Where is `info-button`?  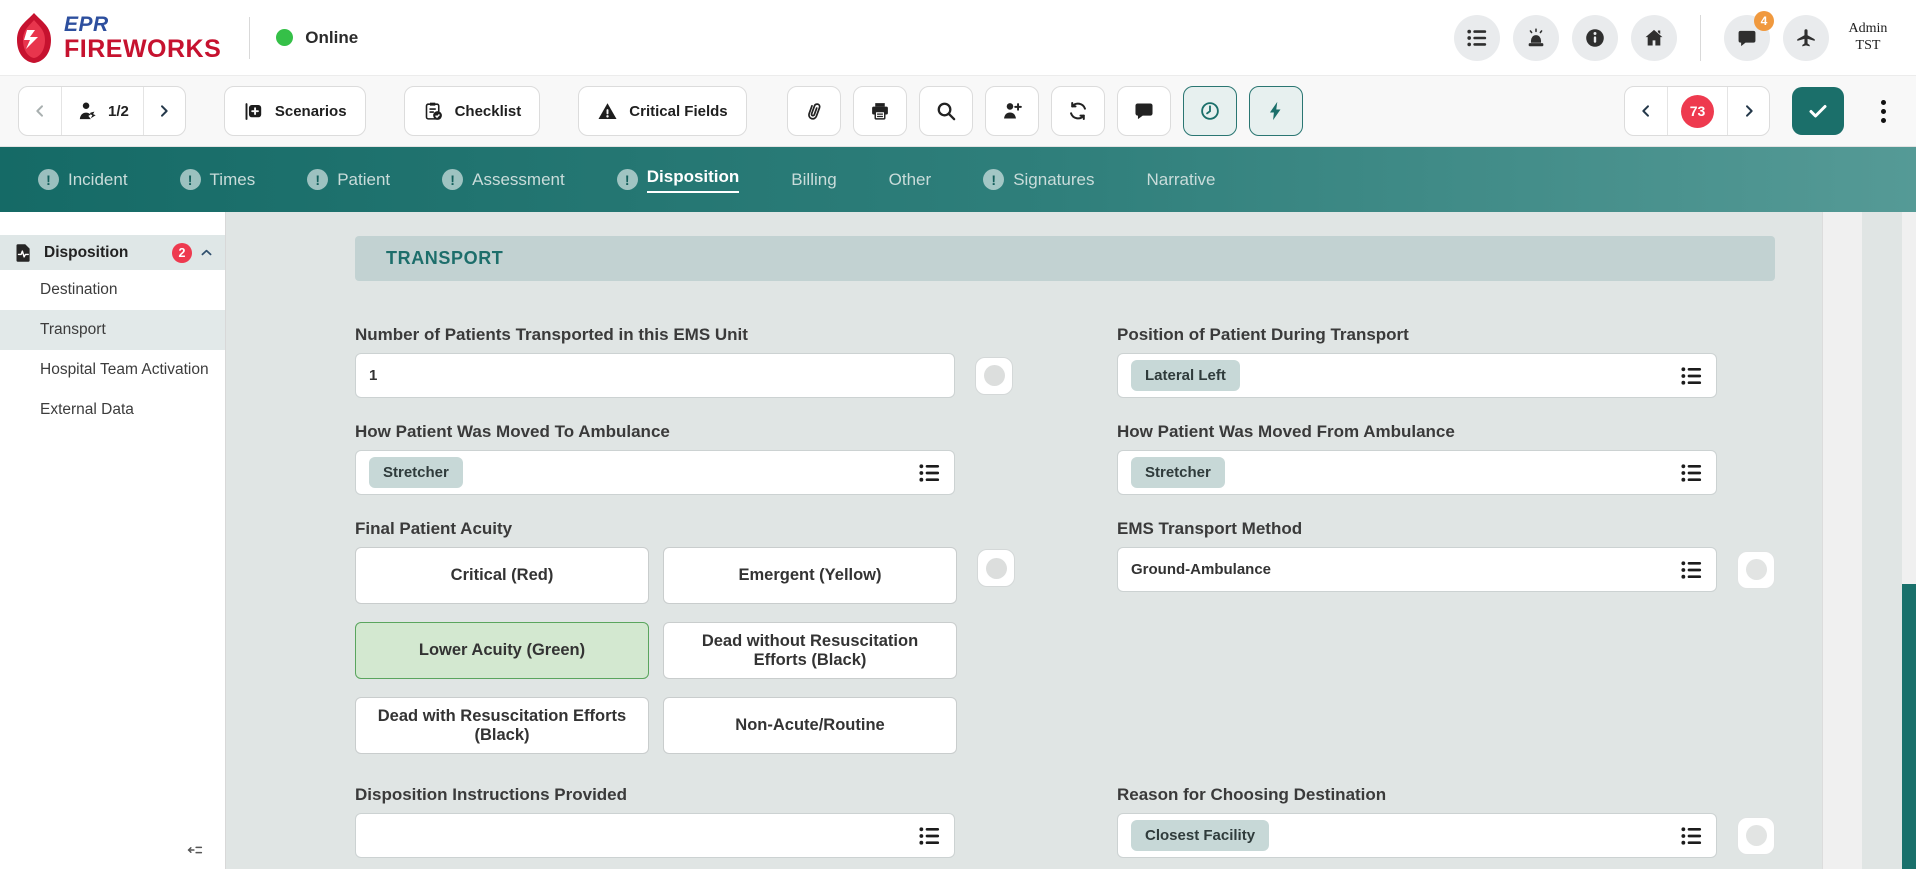 info-button is located at coordinates (1595, 37).